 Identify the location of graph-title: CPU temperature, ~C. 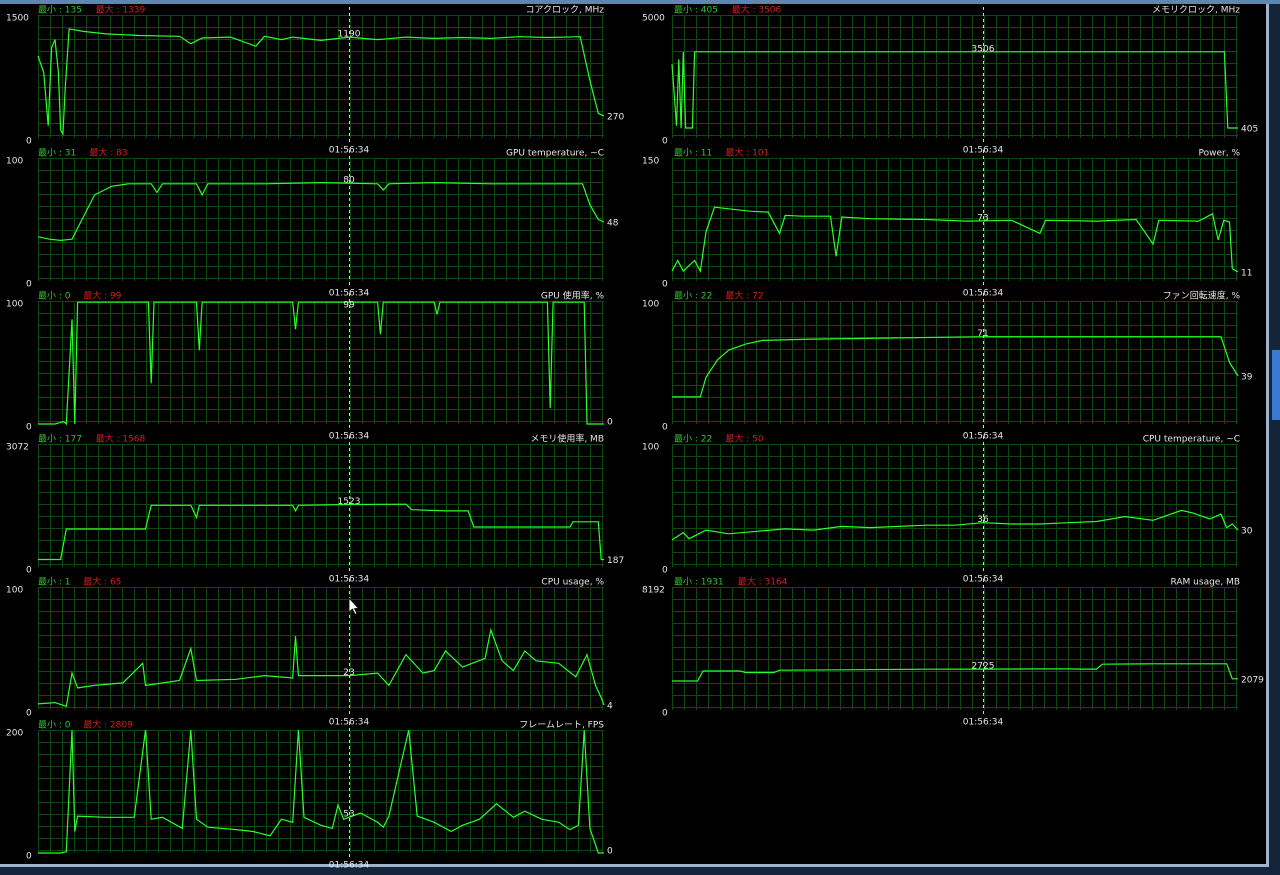
(1191, 440).